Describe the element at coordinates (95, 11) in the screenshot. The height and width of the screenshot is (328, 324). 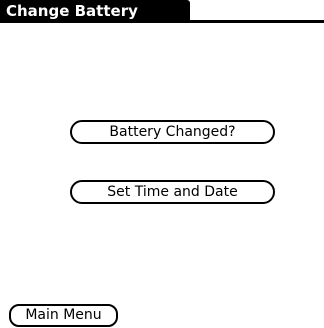
I see `page-title: Change Battery` at that location.